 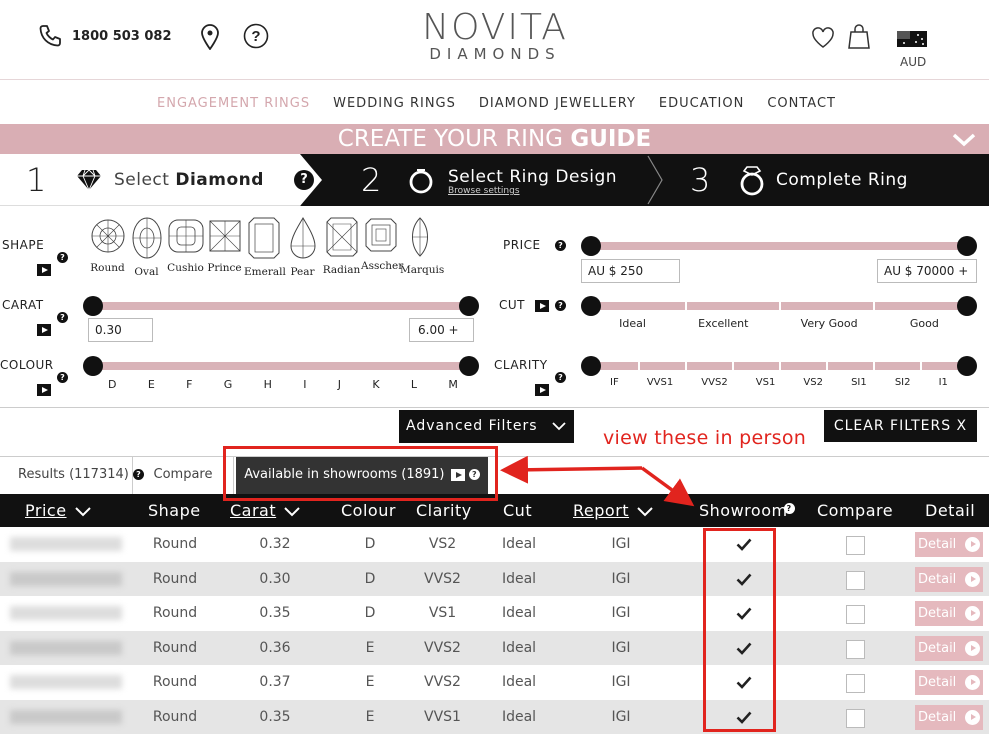 What do you see at coordinates (233, 103) in the screenshot?
I see `nav-engagement-rings: ENGAGEMENT RINGS` at bounding box center [233, 103].